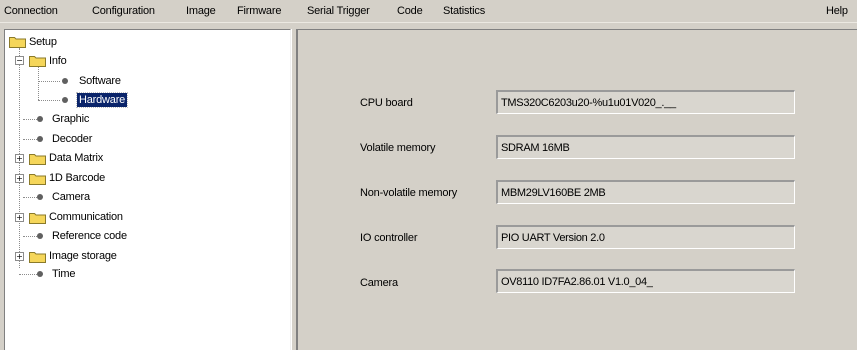  Describe the element at coordinates (645, 281) in the screenshot. I see `camera-field: OV8110 ID7FA2.86.01 V1.0_04_` at that location.